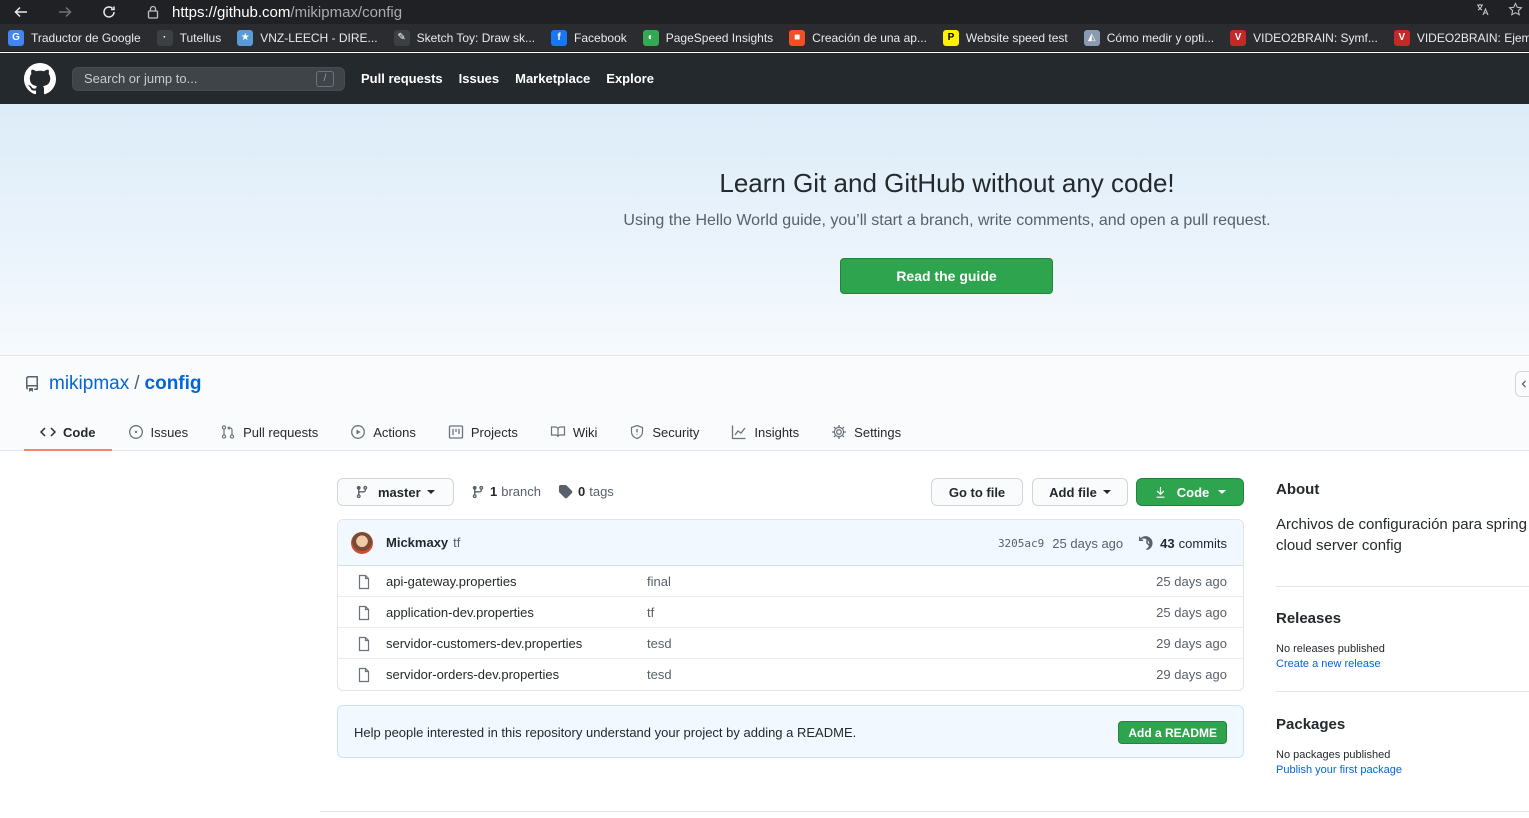 This screenshot has width=1529, height=818. I want to click on repo-icon, so click(31, 384).